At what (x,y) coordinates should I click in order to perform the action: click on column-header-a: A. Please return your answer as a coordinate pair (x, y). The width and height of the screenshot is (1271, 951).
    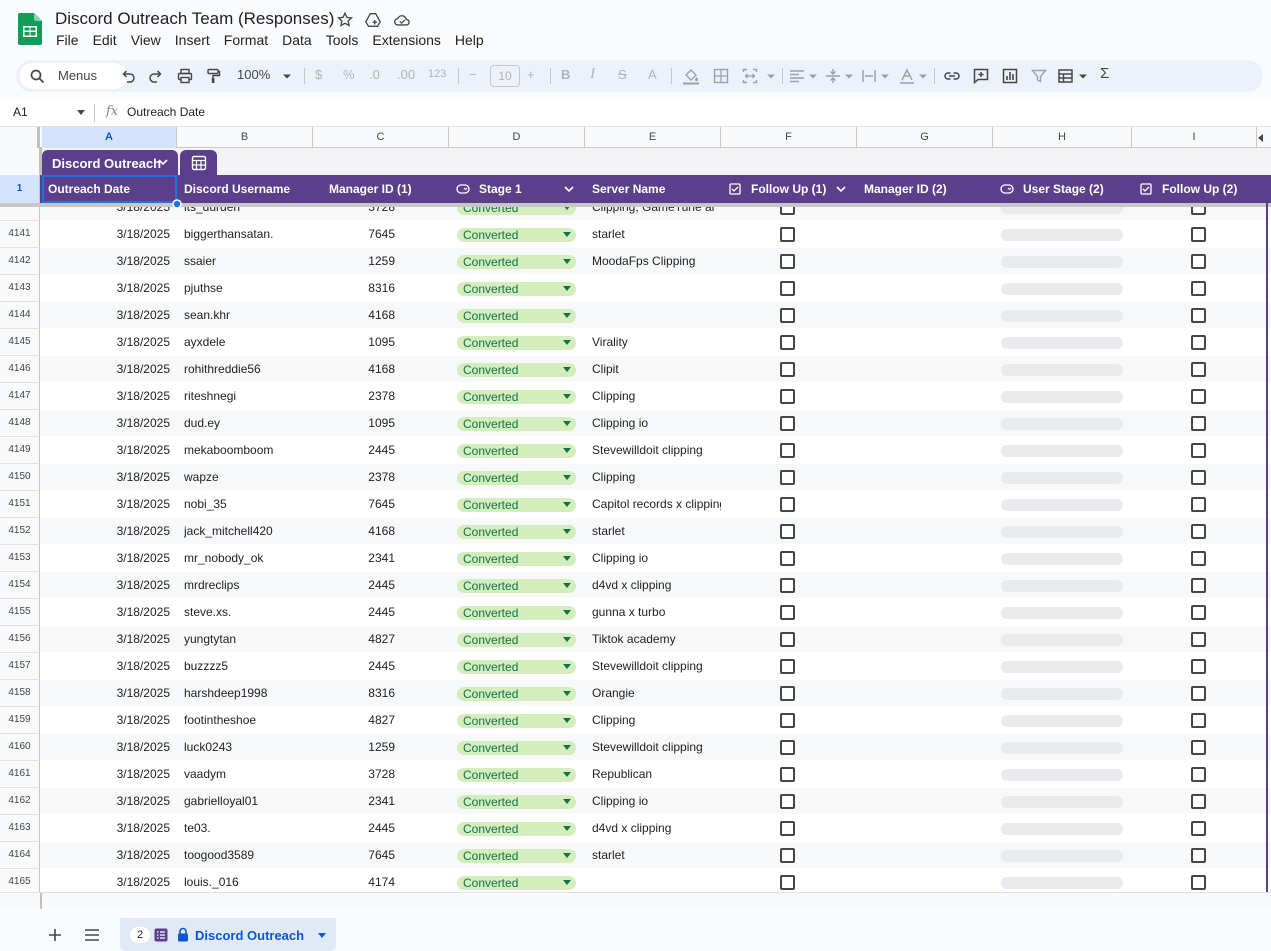
    Looking at the image, I should click on (109, 138).